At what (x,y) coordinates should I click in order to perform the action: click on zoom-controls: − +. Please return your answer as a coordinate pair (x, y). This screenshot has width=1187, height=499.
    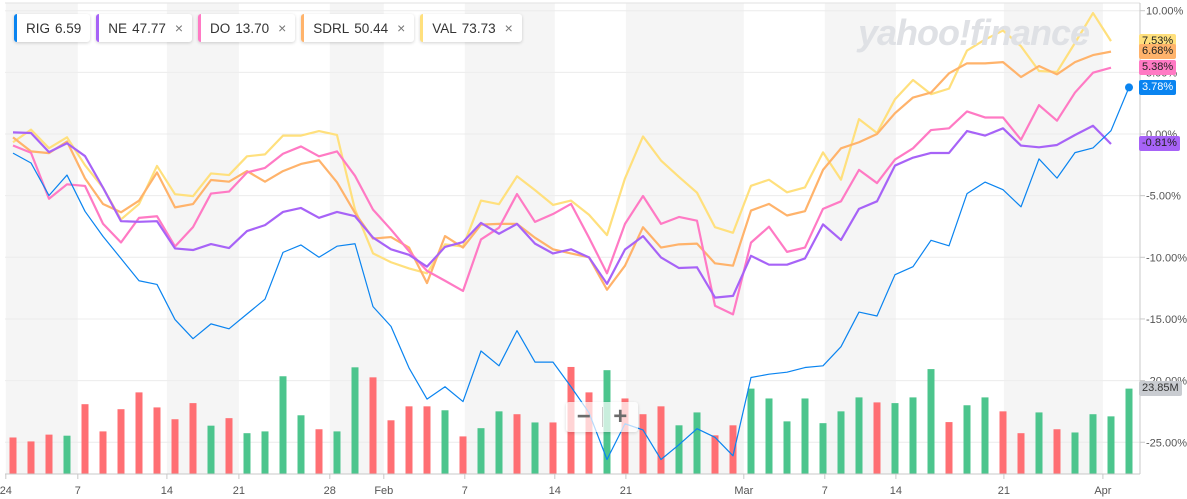
    Looking at the image, I should click on (602, 417).